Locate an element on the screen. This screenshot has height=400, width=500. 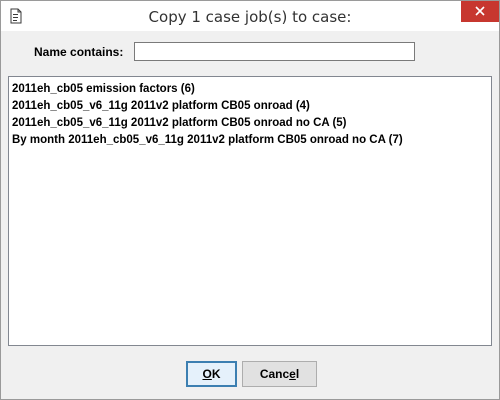
cancel-label-end: l is located at coordinates (297, 374).